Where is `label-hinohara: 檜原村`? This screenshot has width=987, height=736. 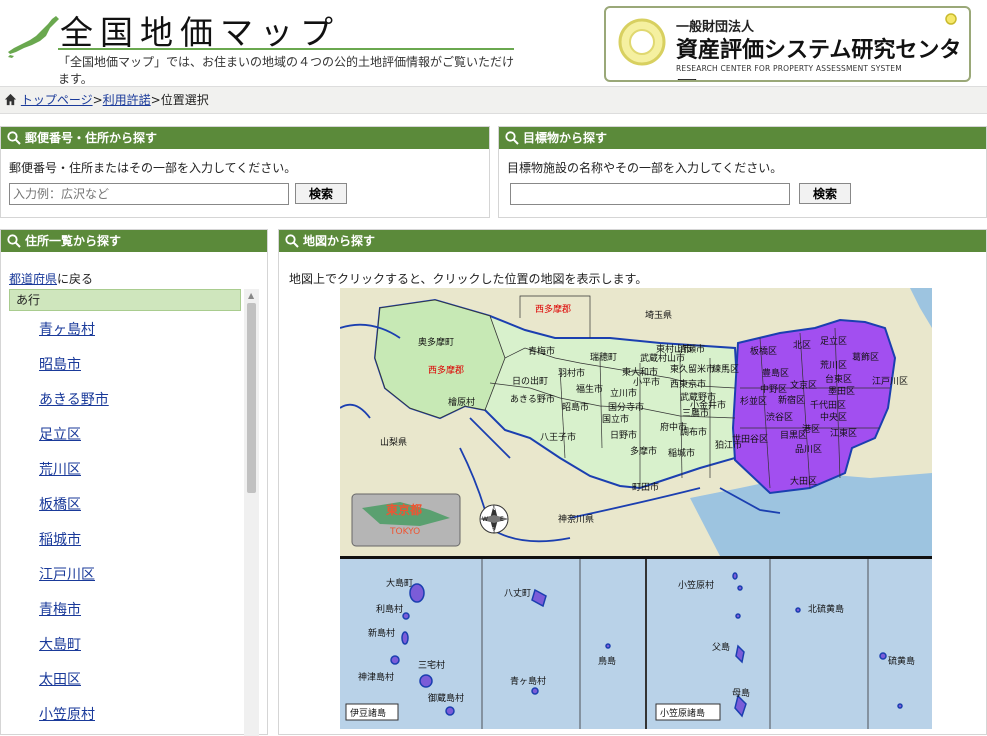 label-hinohara: 檜原村 is located at coordinates (461, 402).